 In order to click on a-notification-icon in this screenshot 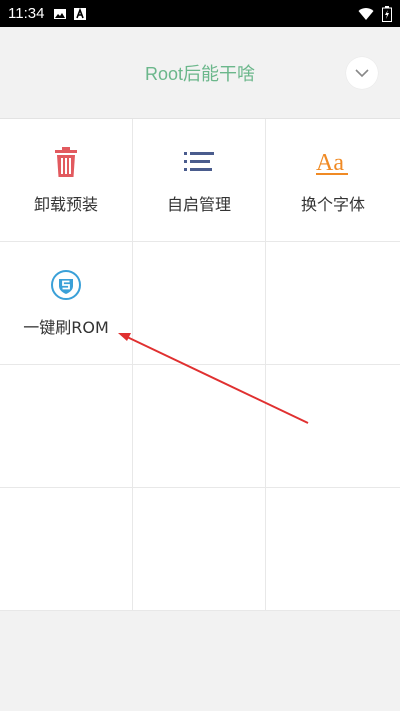, I will do `click(80, 13)`.